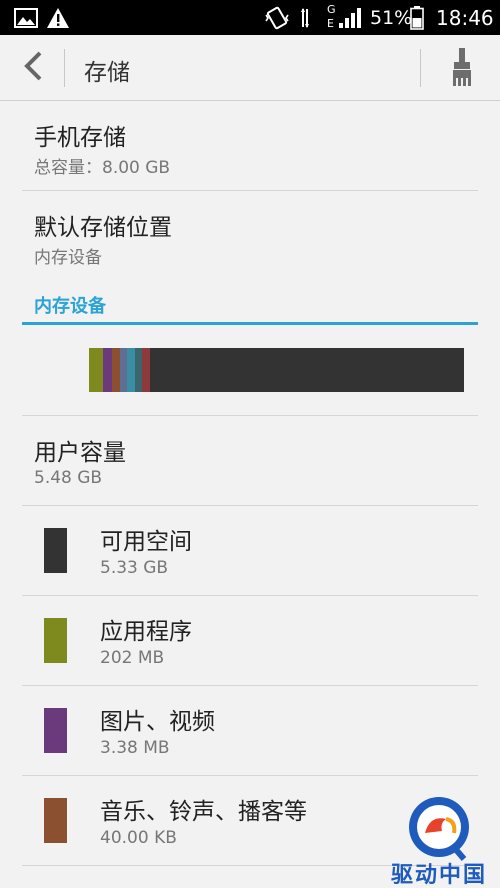 This screenshot has height=888, width=500. Describe the element at coordinates (26, 17) in the screenshot. I see `gallery-icon` at that location.